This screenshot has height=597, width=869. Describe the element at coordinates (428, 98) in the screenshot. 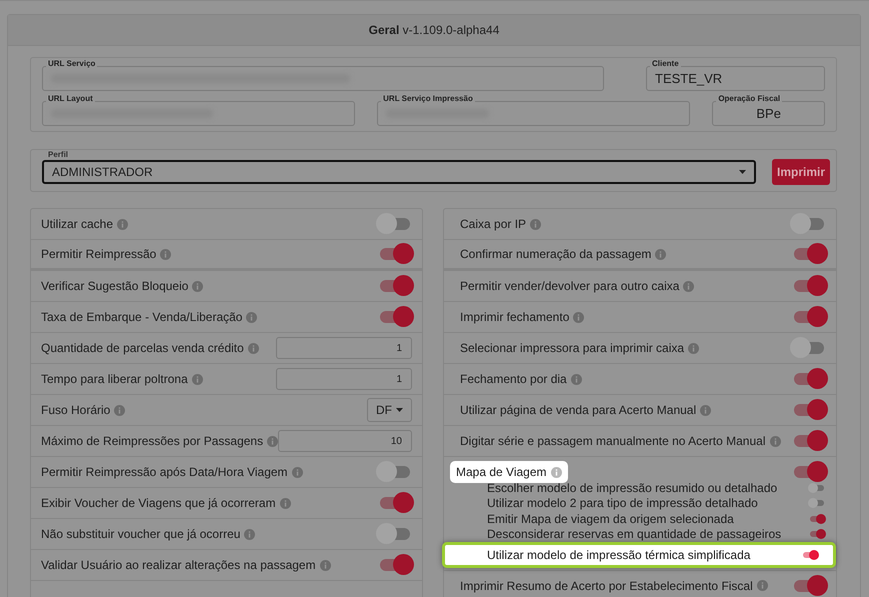

I see `field-label: URL Serviço Impressão` at that location.